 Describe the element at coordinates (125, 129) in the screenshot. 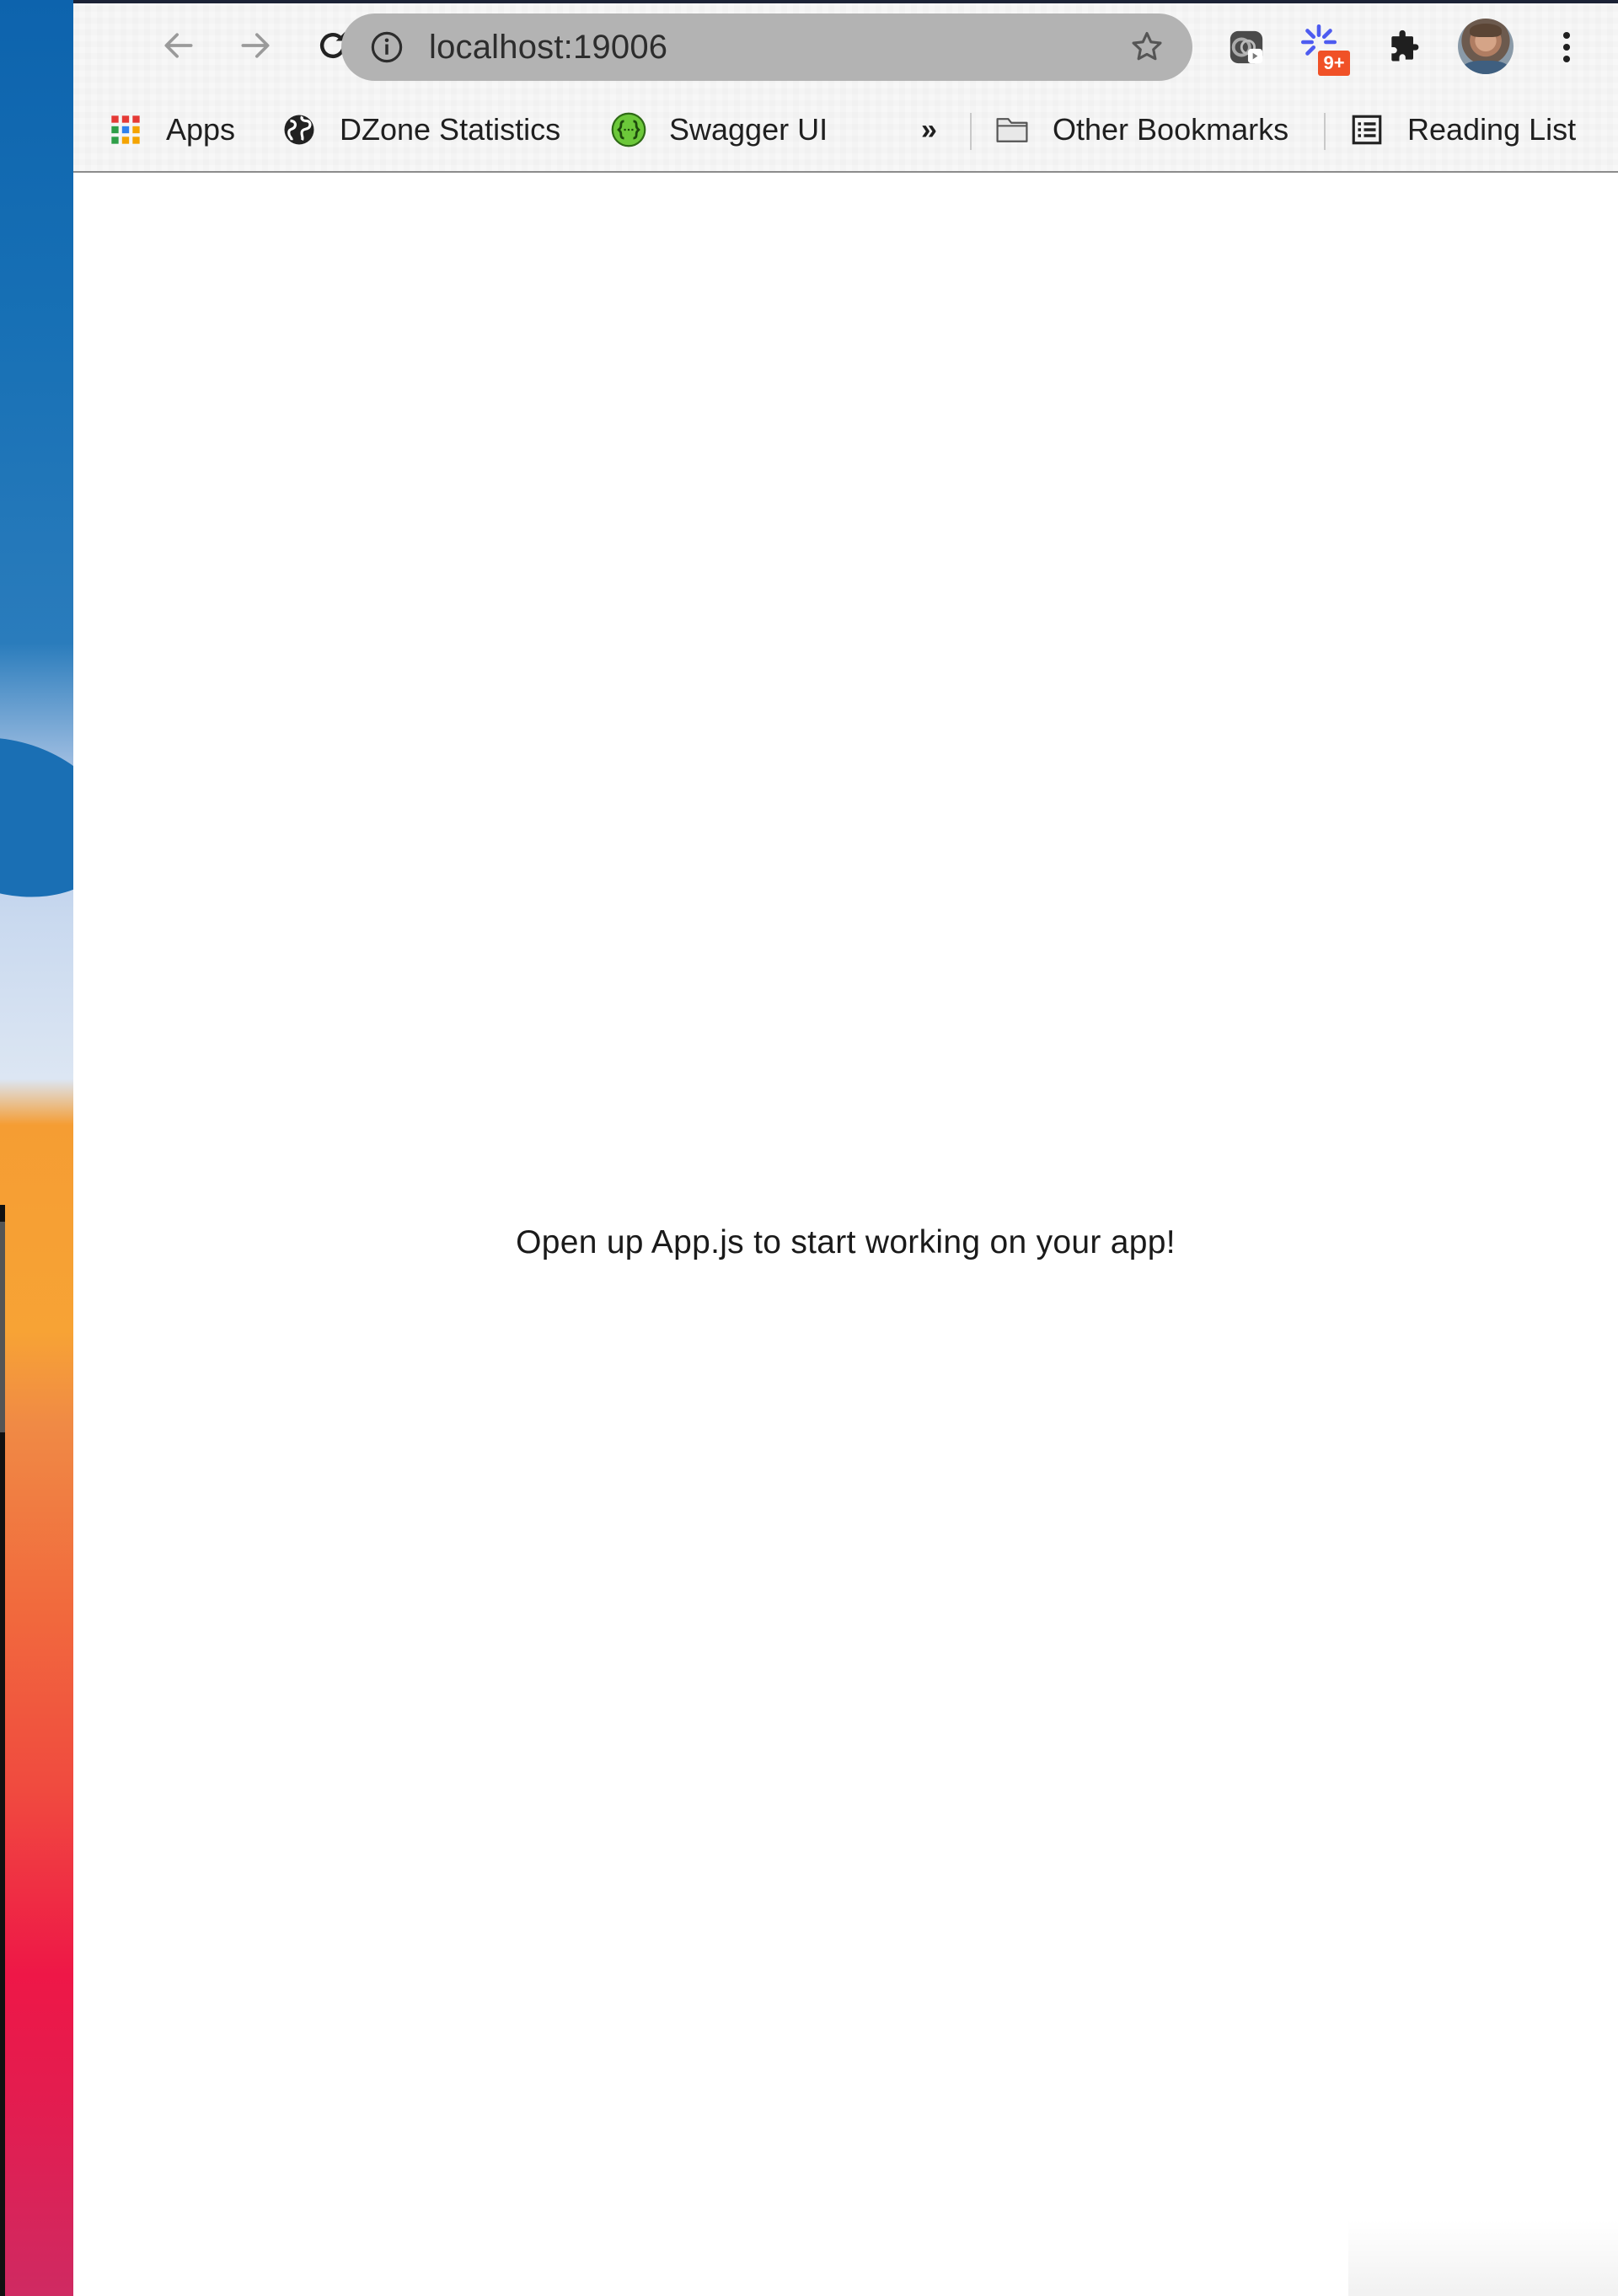

I see `apps-grid-icon` at that location.